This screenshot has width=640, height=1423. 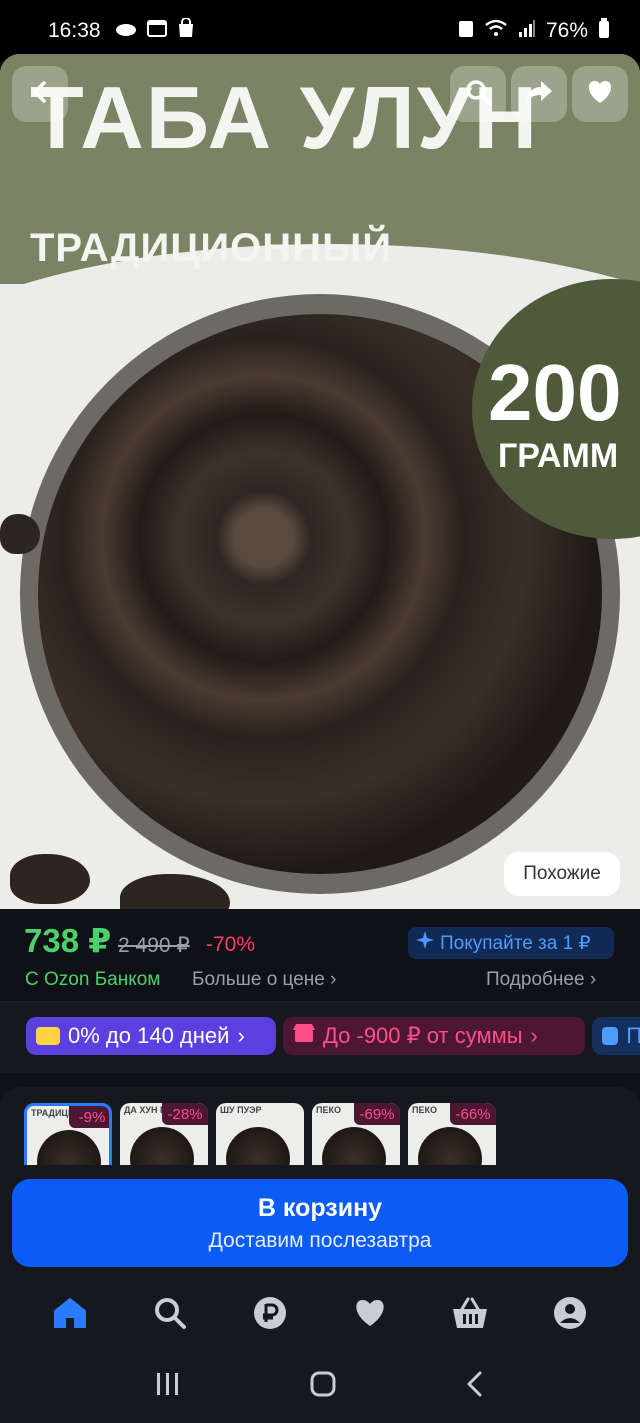 I want to click on share-button, so click(x=539, y=94).